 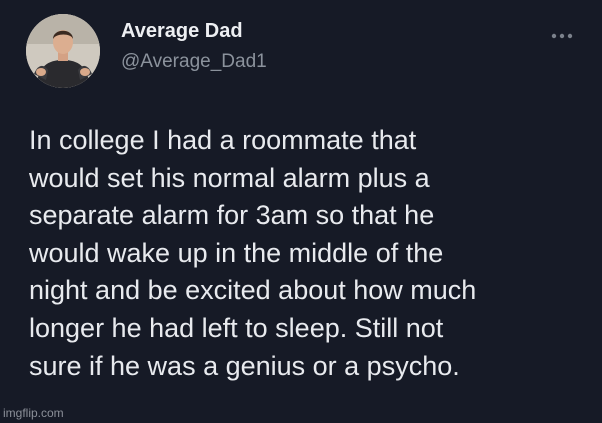 What do you see at coordinates (194, 62) in the screenshot?
I see `author-handle: @Average_Dad1` at bounding box center [194, 62].